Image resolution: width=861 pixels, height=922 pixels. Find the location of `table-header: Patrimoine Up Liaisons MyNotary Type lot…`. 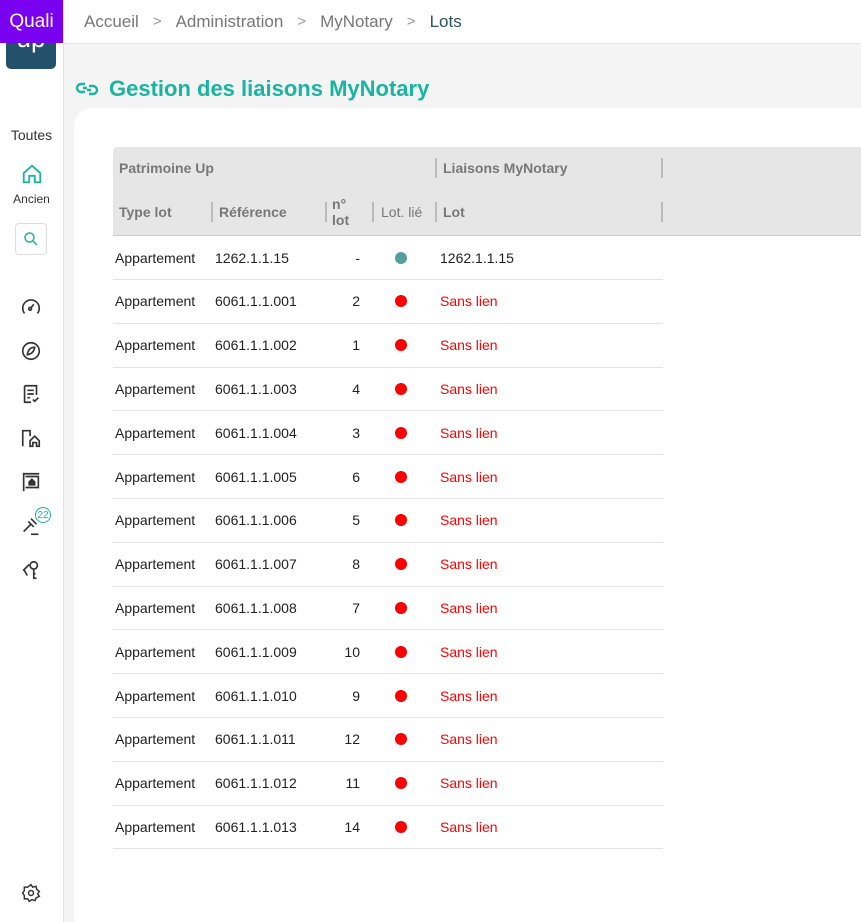

table-header: Patrimoine Up Liaisons MyNotary Type lot… is located at coordinates (487, 191).